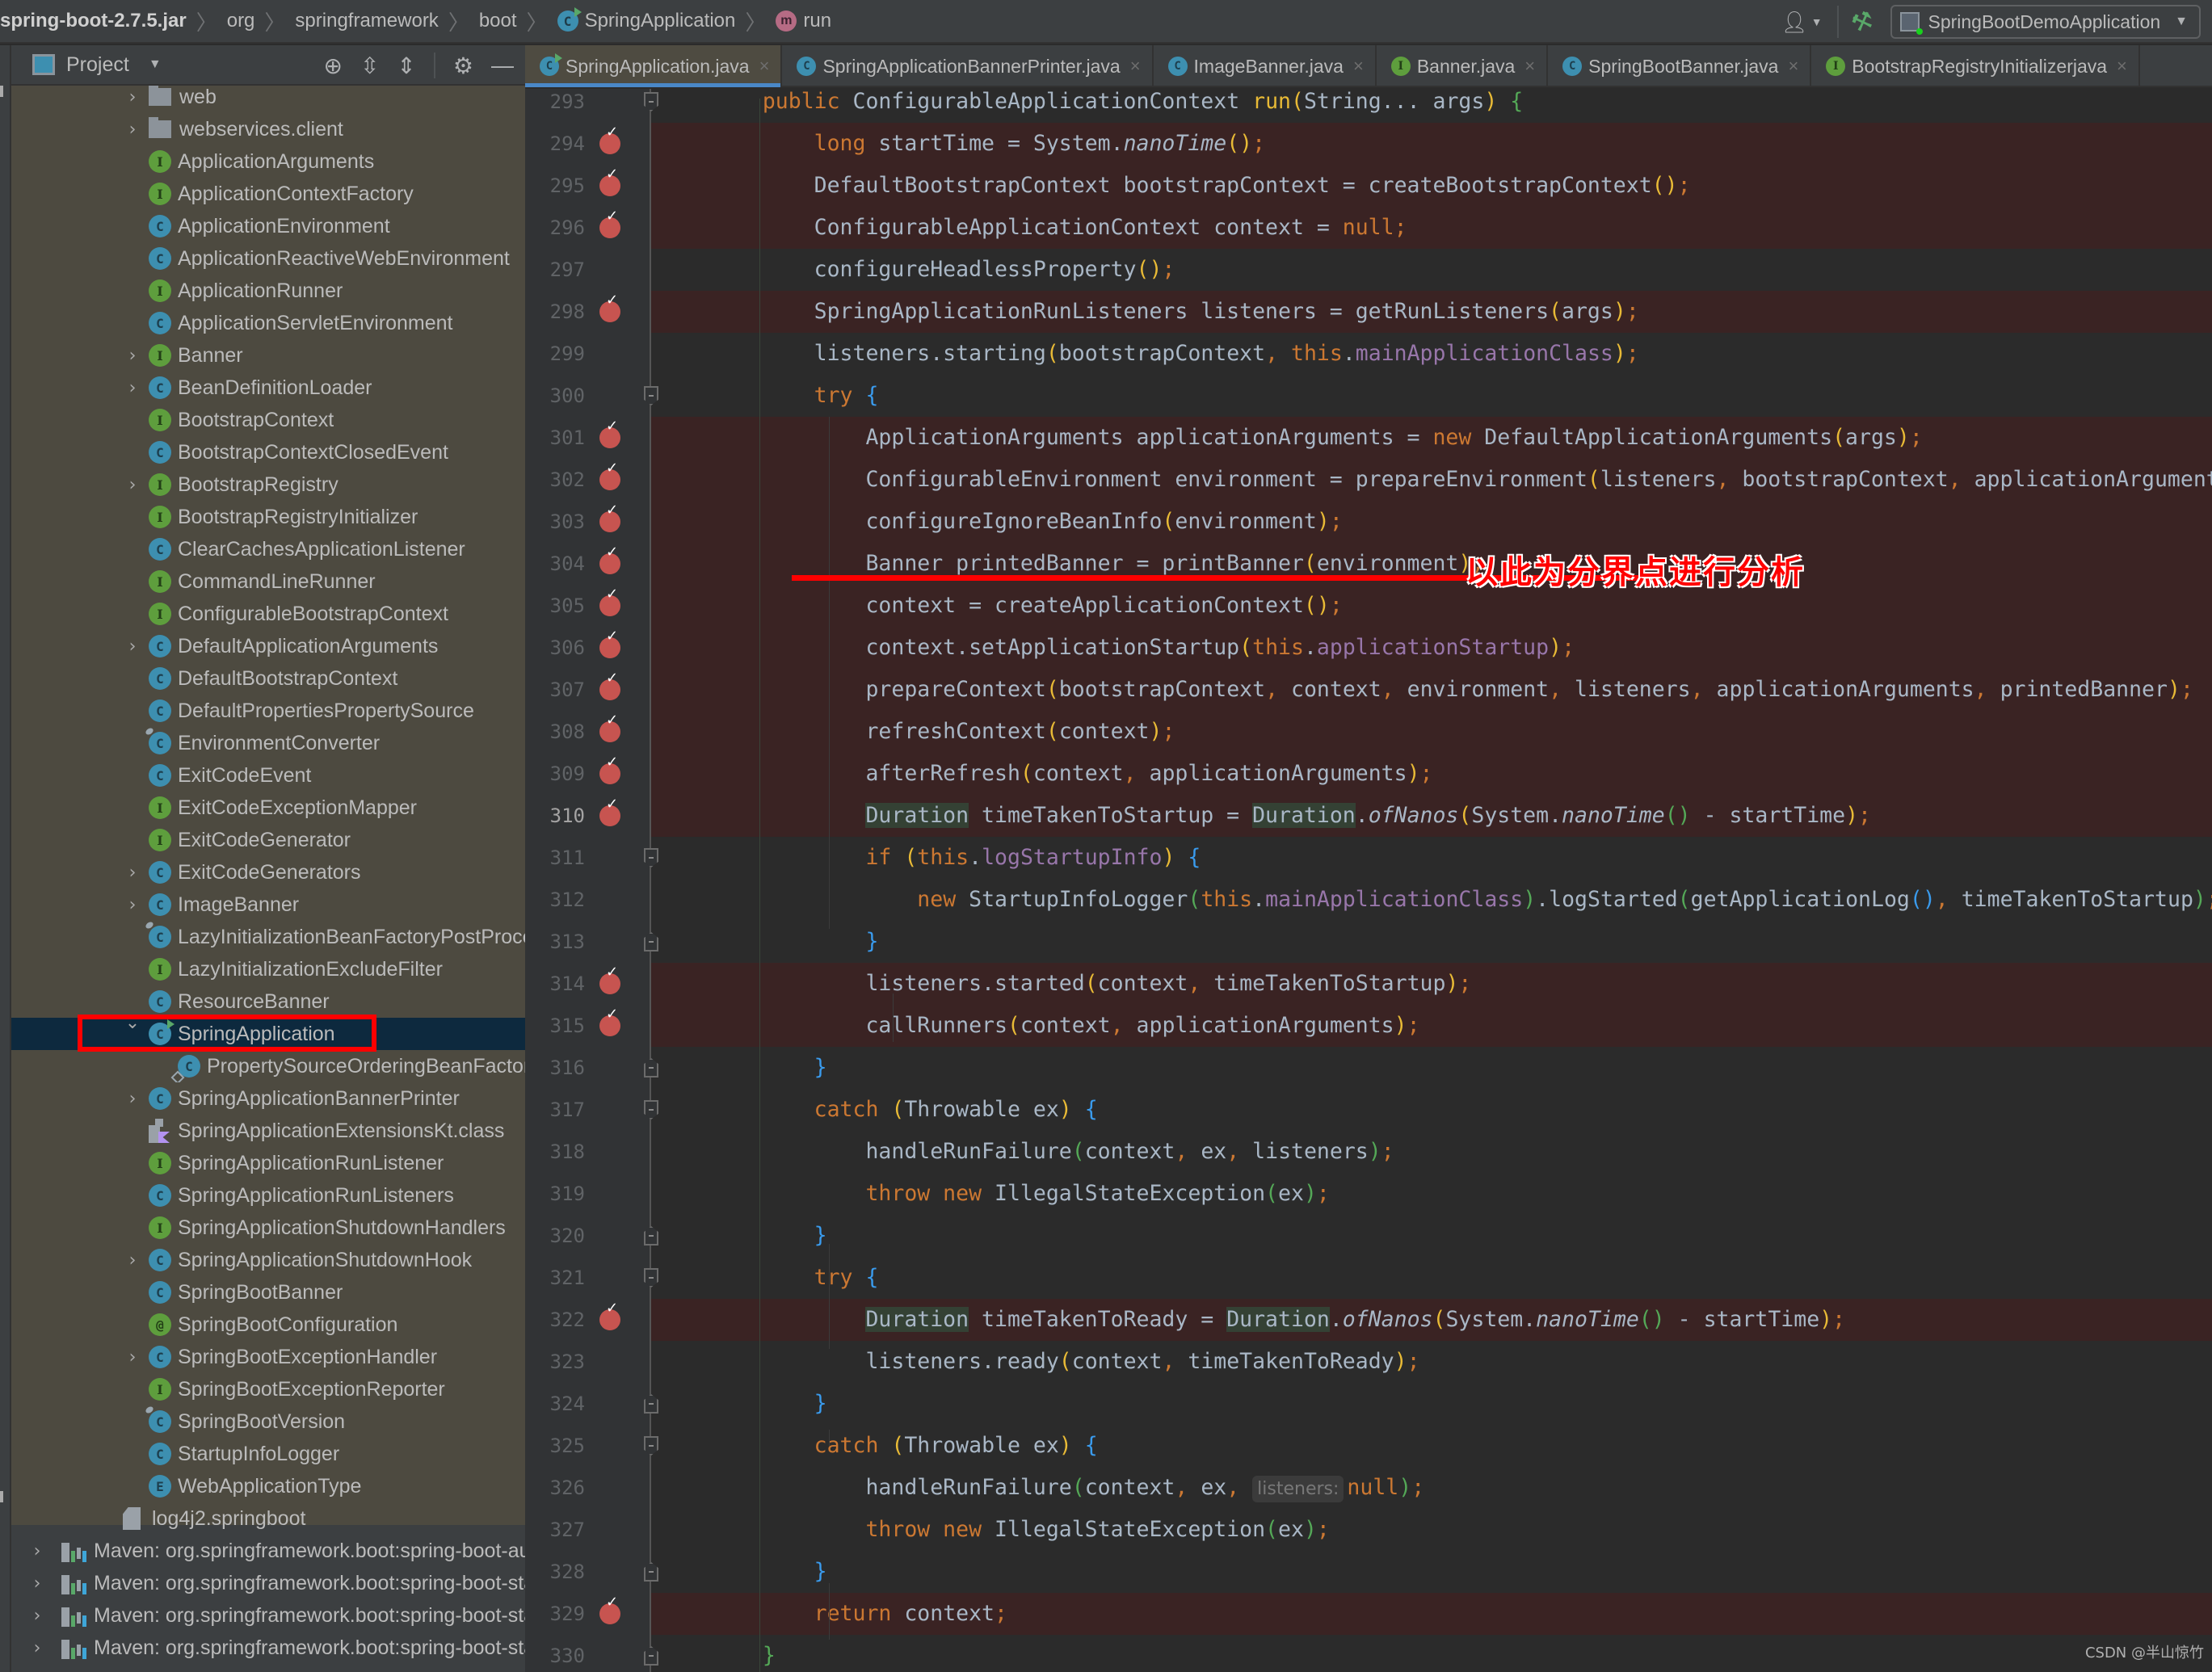  Describe the element at coordinates (1368, 1446) in the screenshot. I see `code-line: 325 catch (Throwable ex) {` at that location.